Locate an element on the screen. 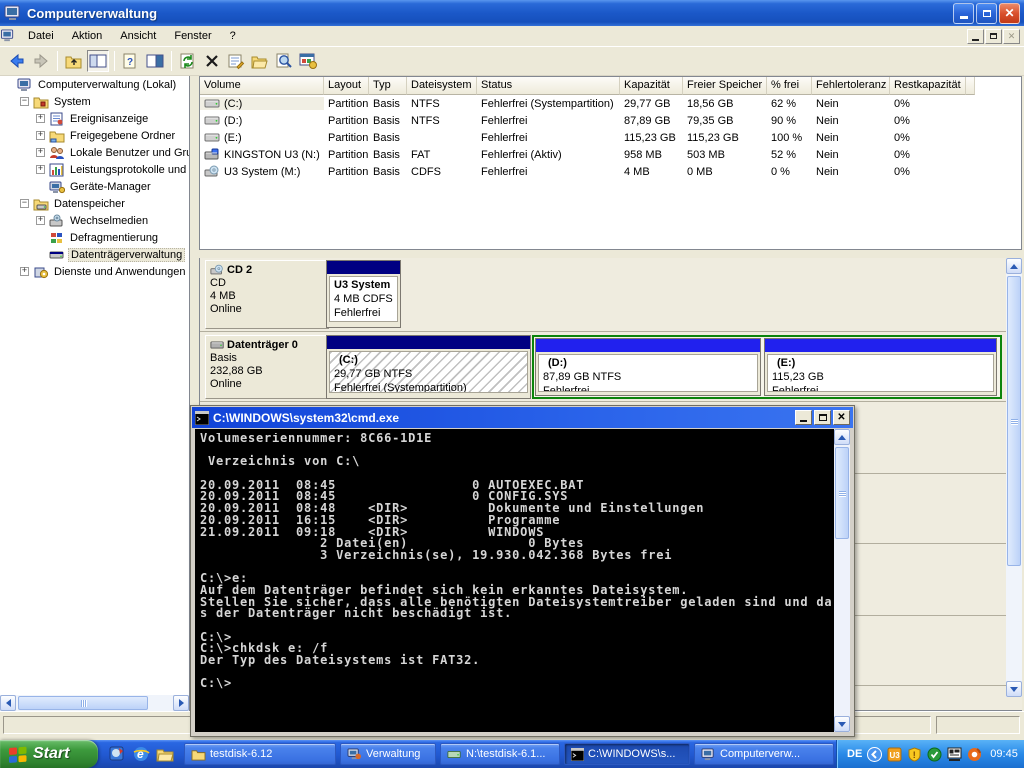 Image resolution: width=1024 pixels, height=768 pixels. application-icon is located at coordinates (117, 754).